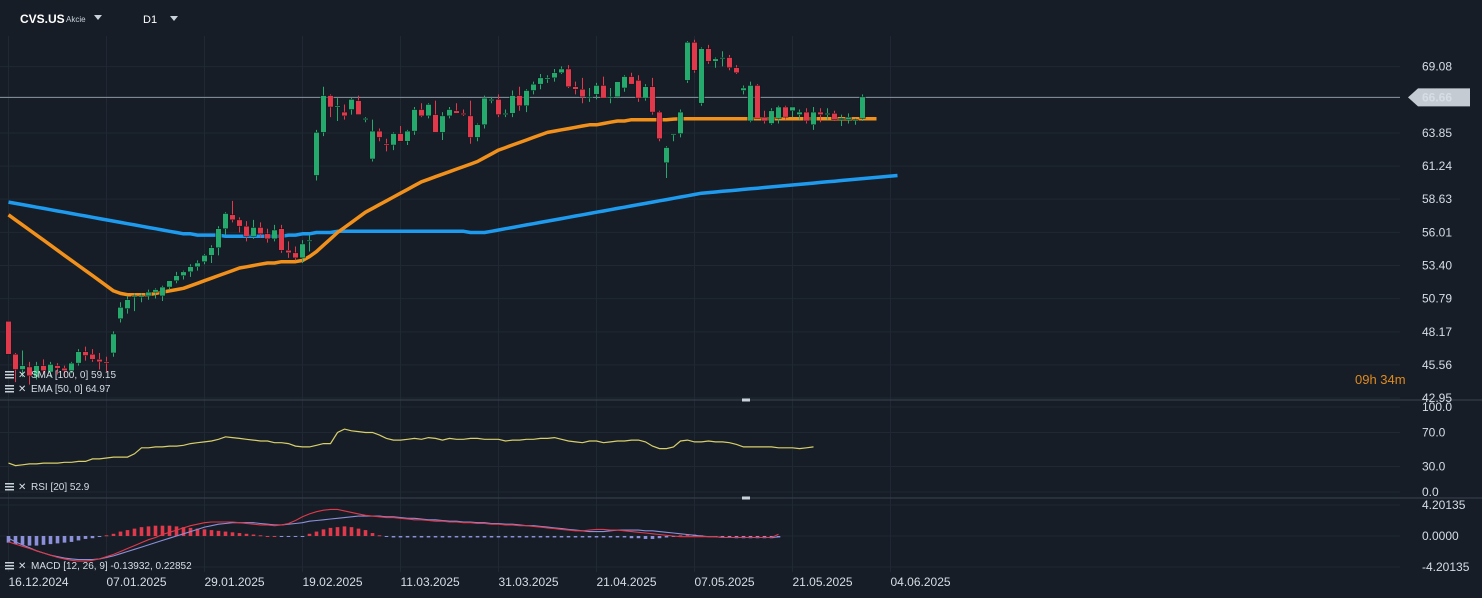 The width and height of the screenshot is (1482, 598). What do you see at coordinates (1437, 67) in the screenshot?
I see `price-axis-label: 69.08` at bounding box center [1437, 67].